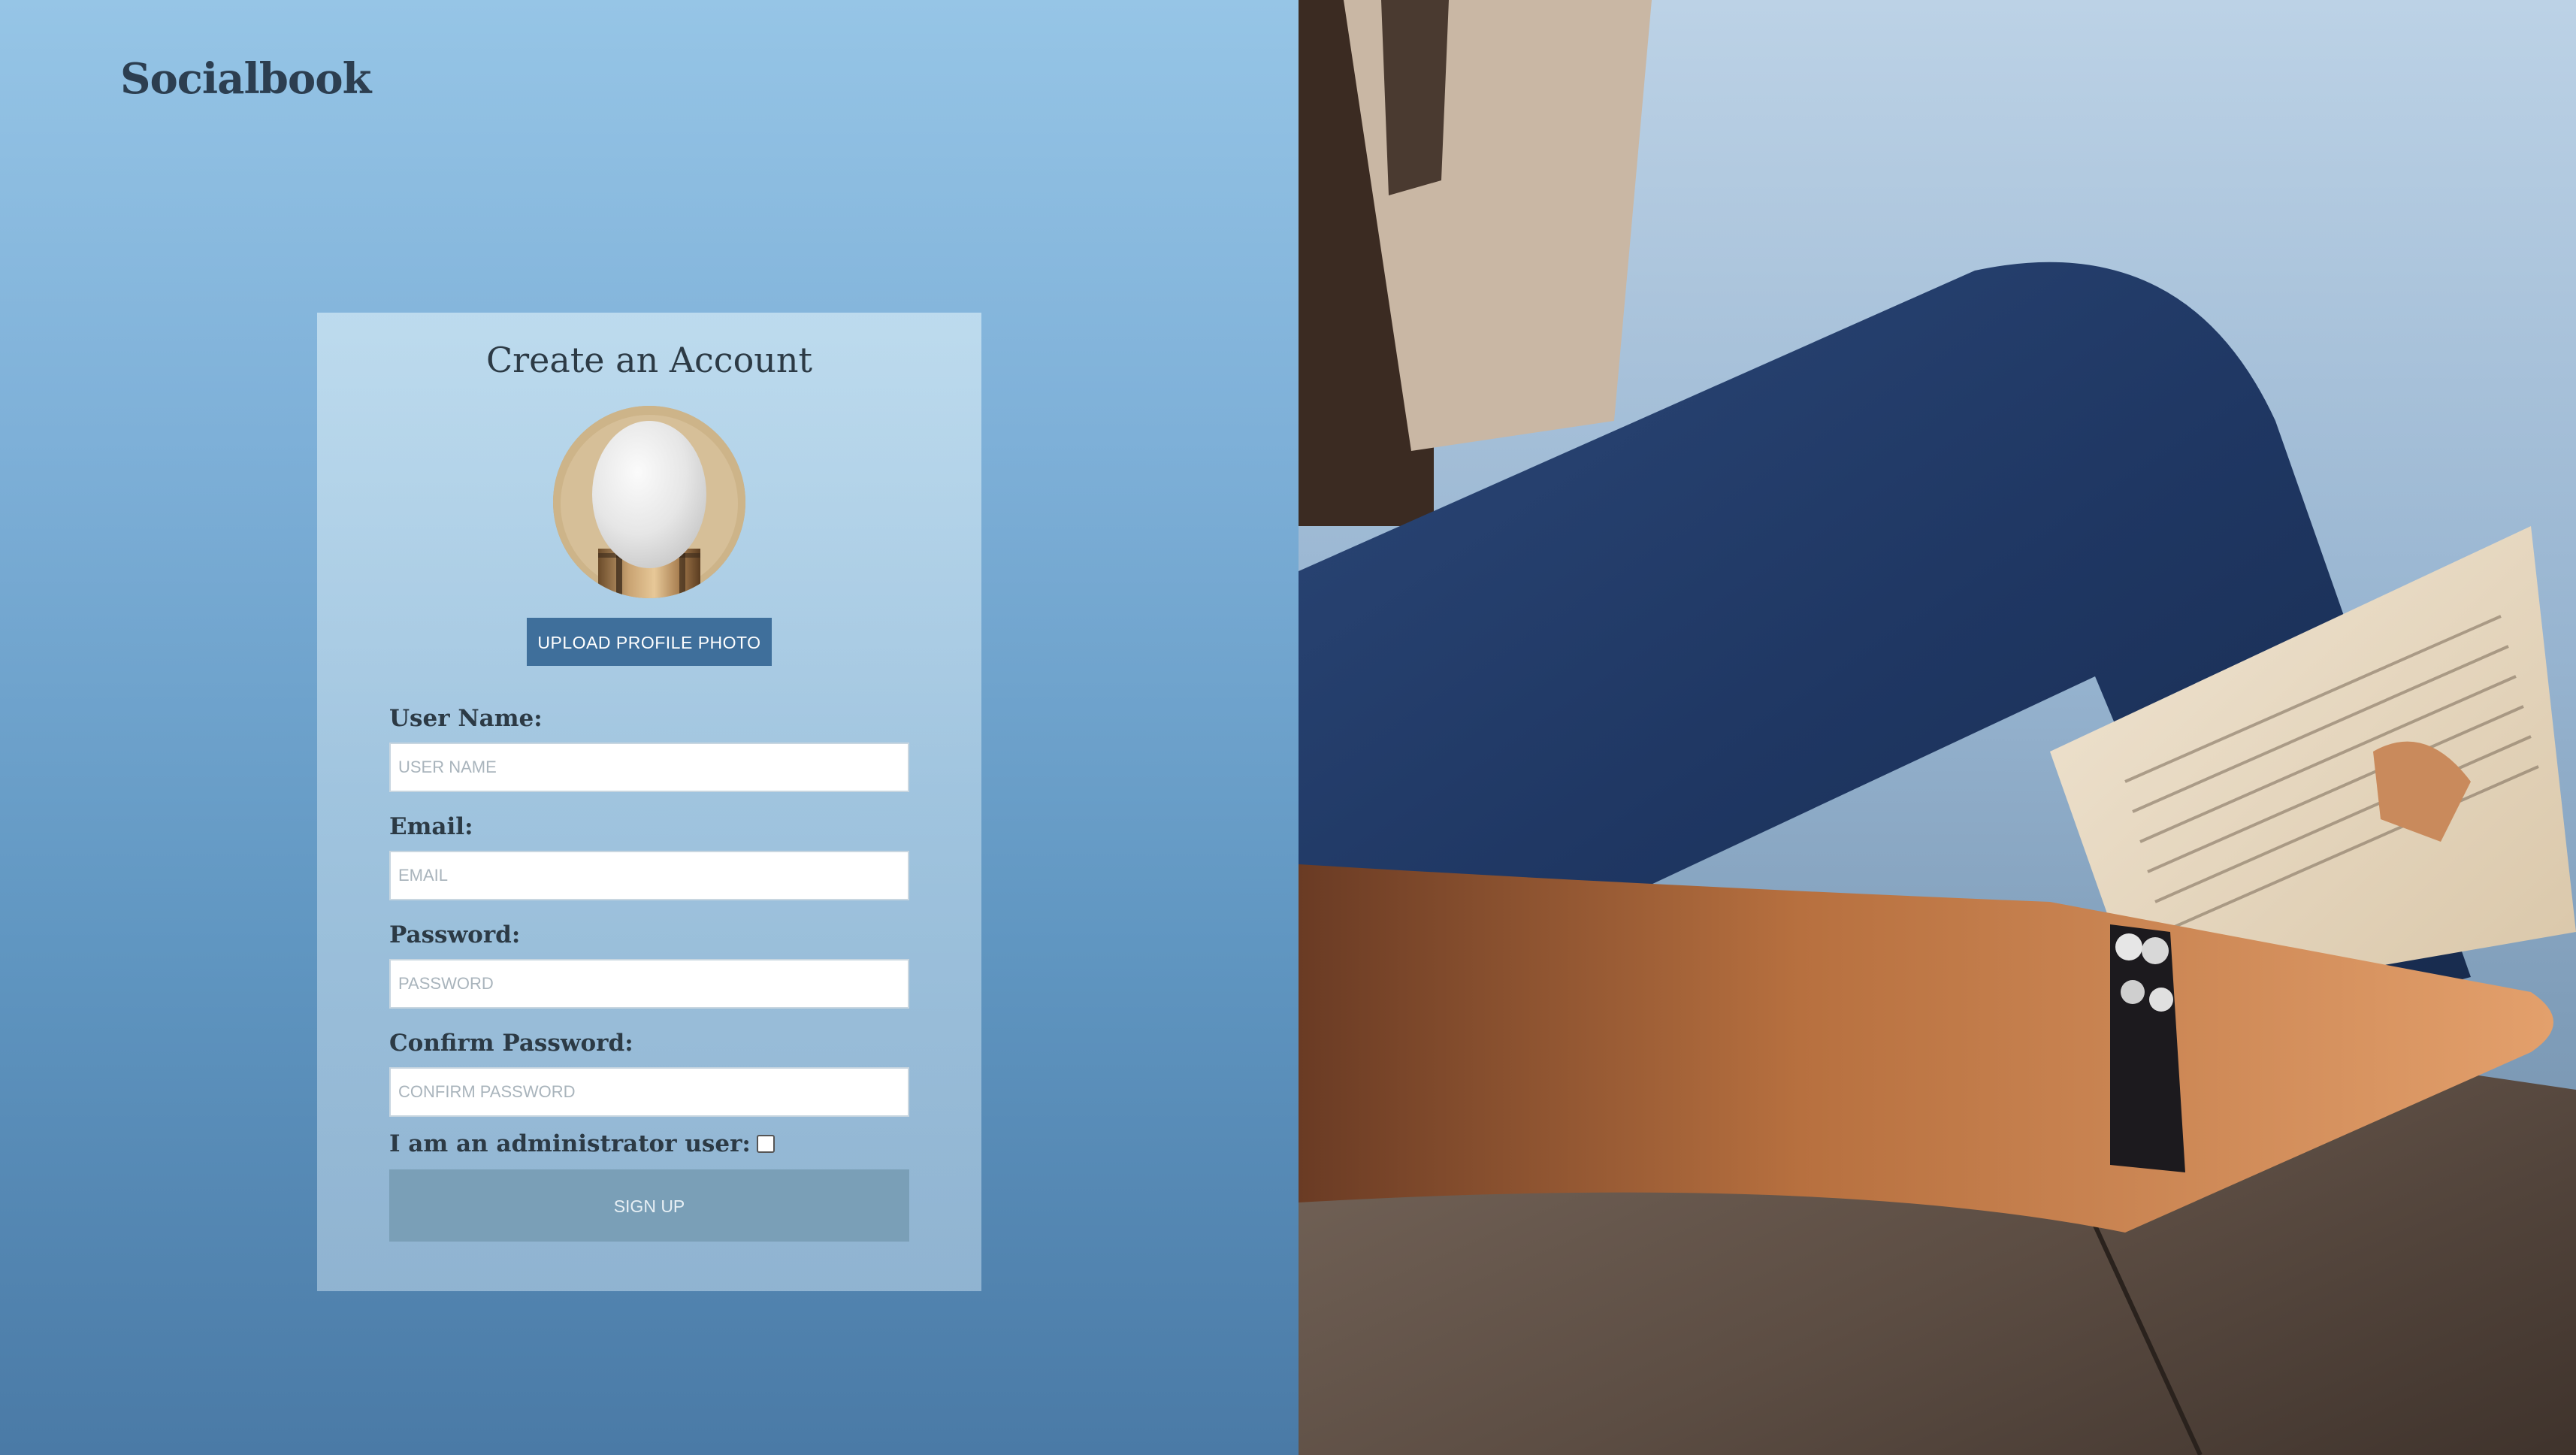 The image size is (2576, 1455). What do you see at coordinates (649, 984) in the screenshot?
I see `password-field` at bounding box center [649, 984].